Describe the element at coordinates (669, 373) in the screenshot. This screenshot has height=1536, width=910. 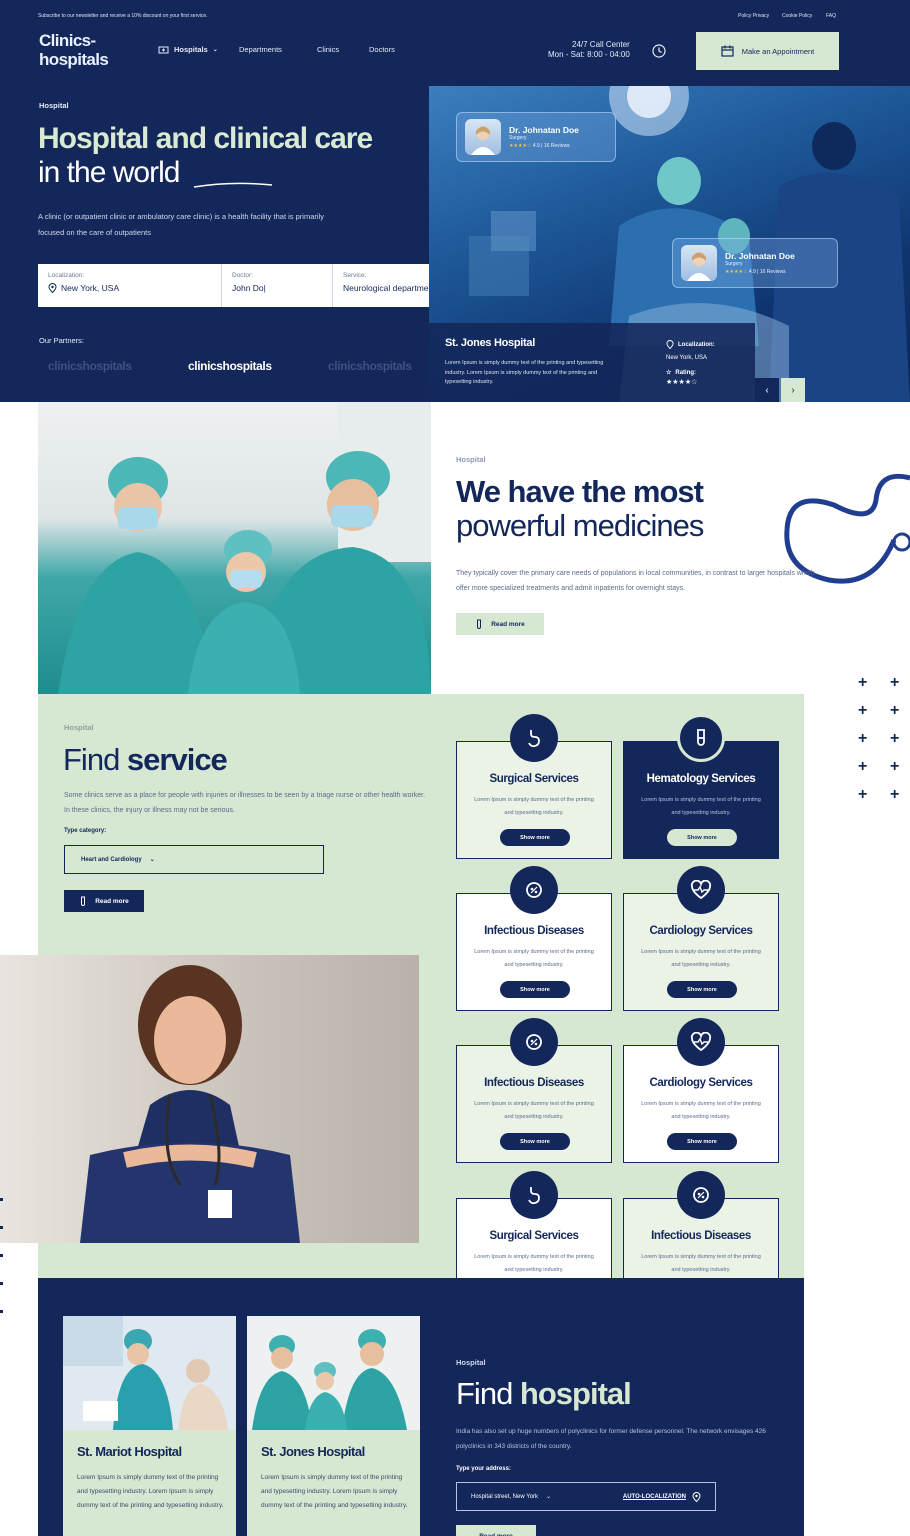
I see `star-icon: ☆` at that location.